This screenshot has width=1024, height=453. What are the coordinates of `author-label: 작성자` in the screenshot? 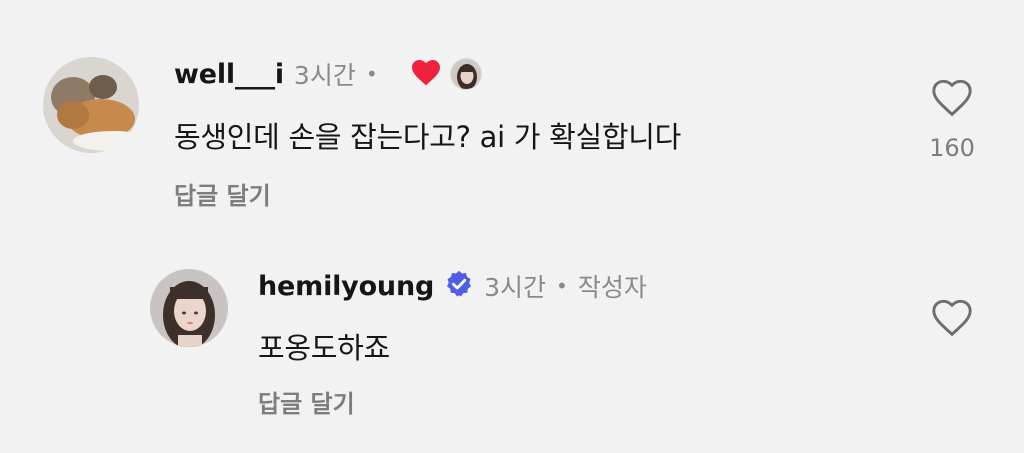 It's located at (612, 287).